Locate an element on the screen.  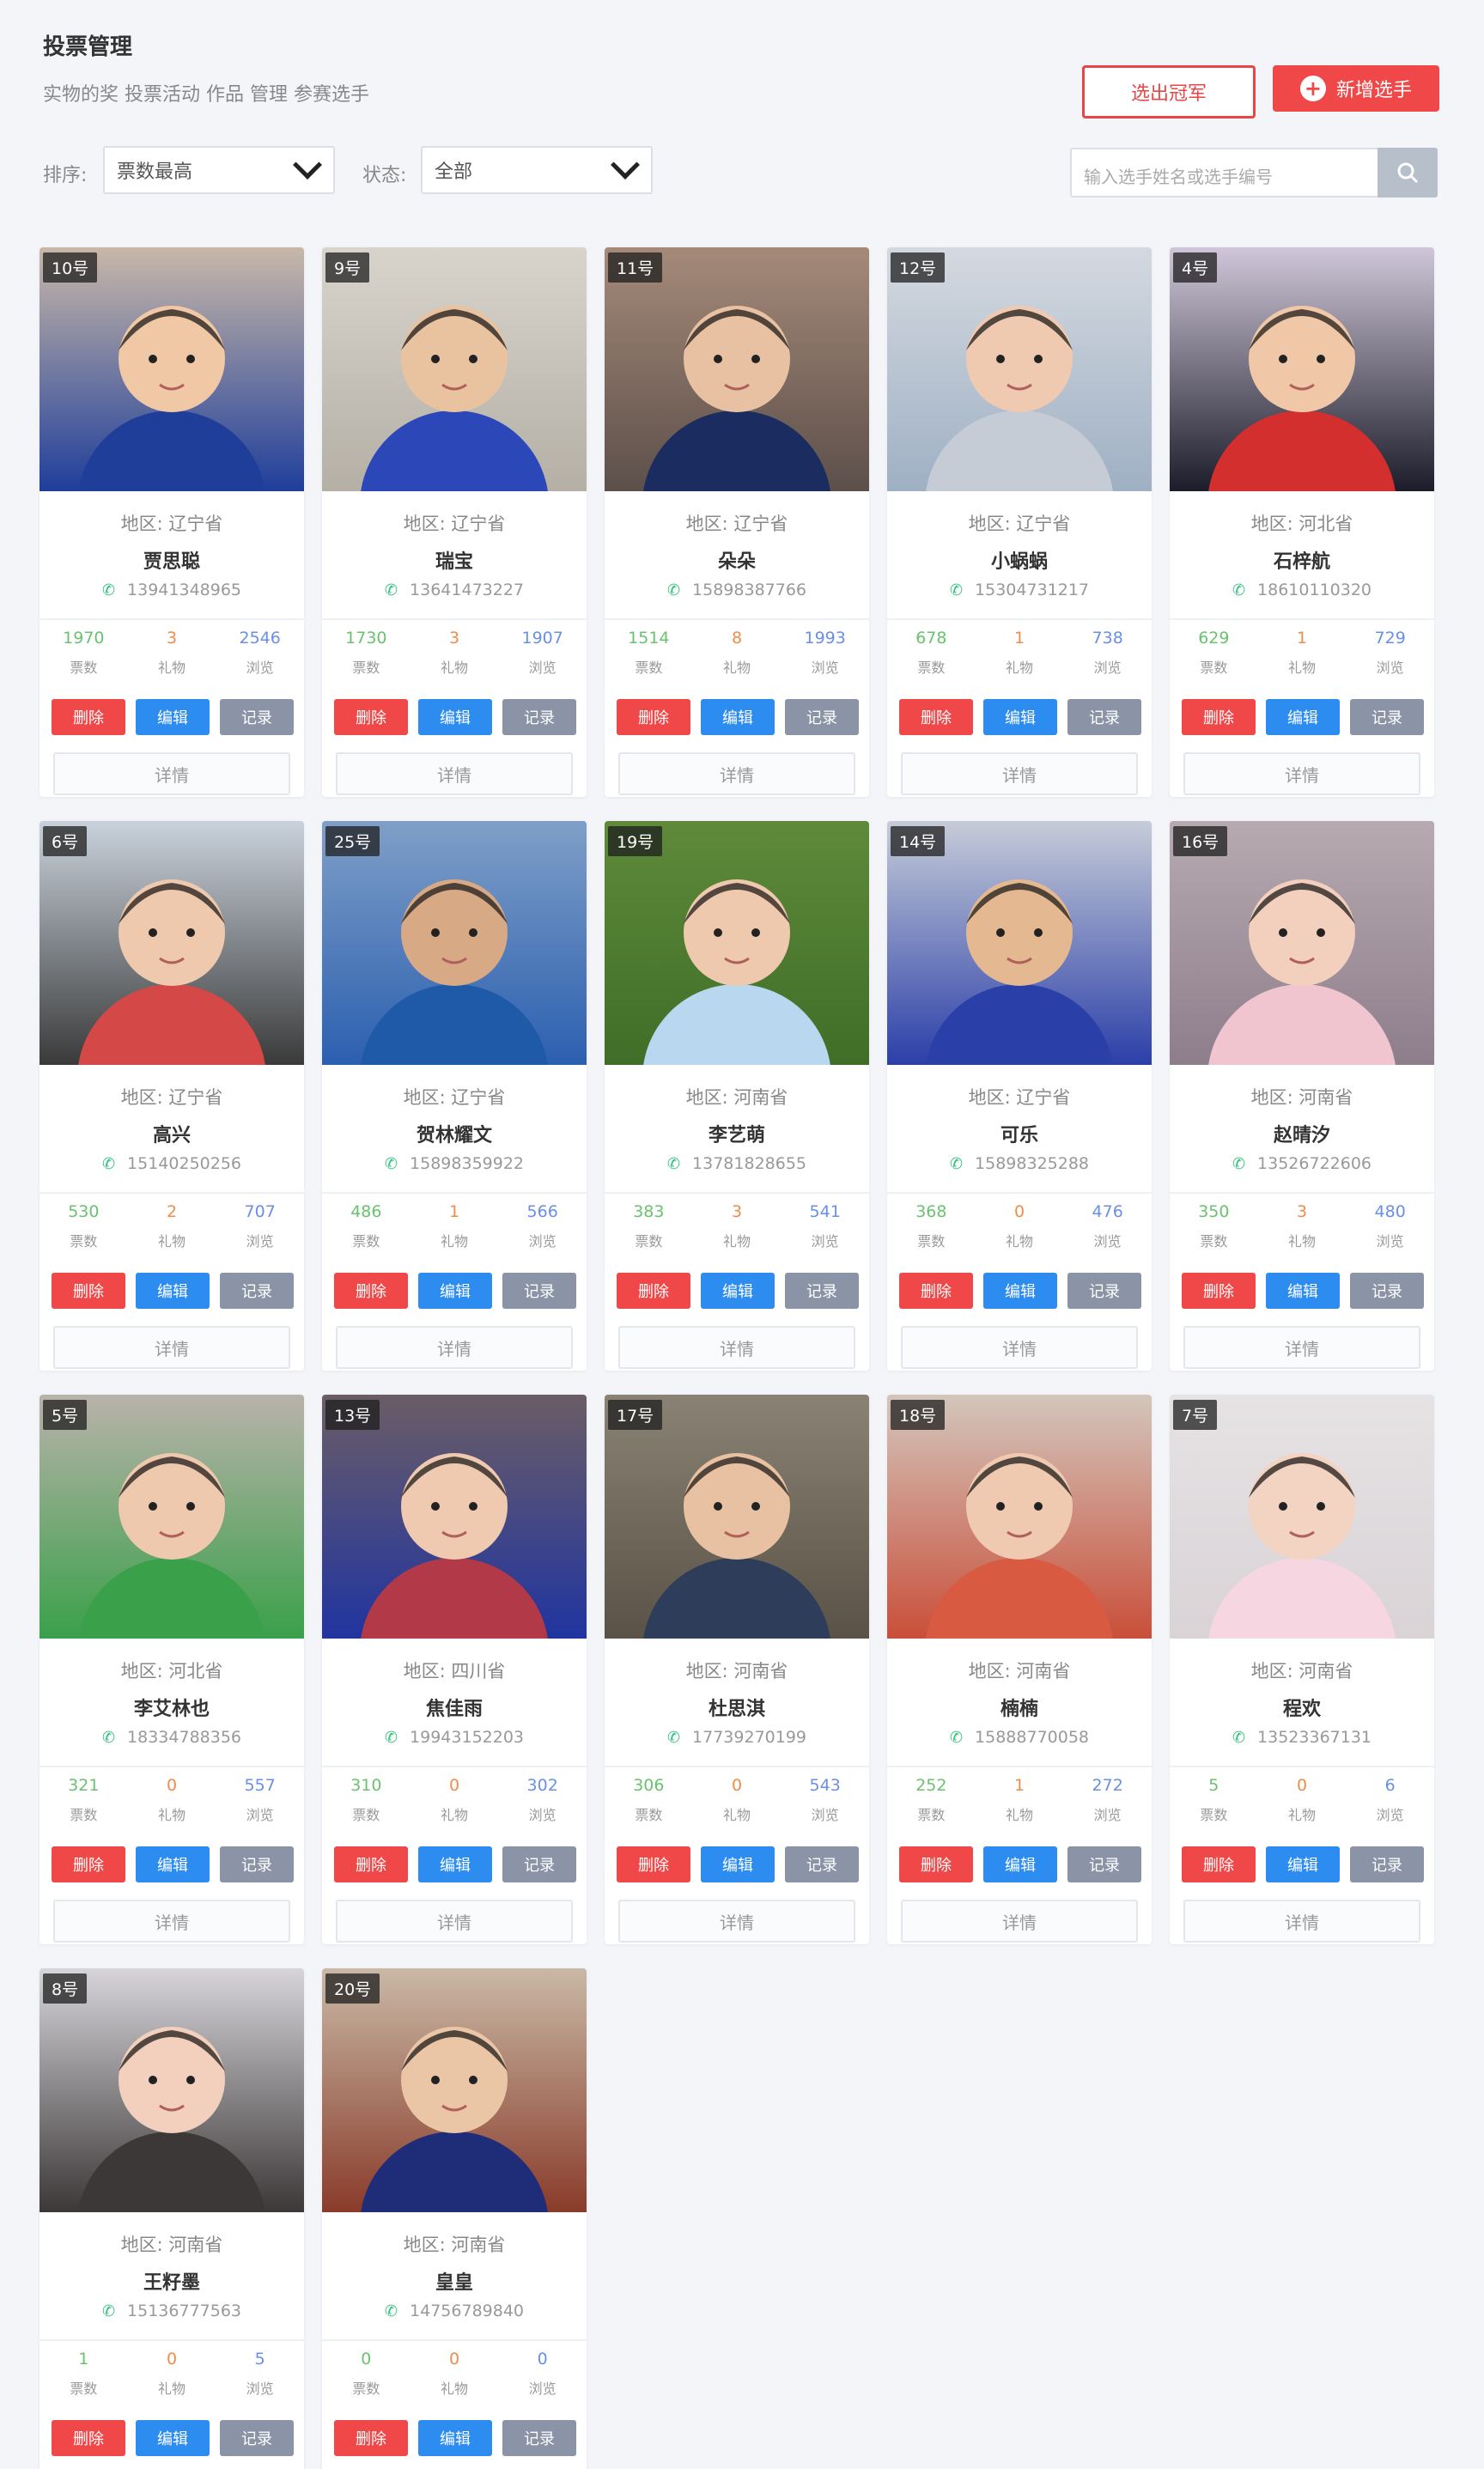
add-contestant-button: + 新增选手 is located at coordinates (1356, 88).